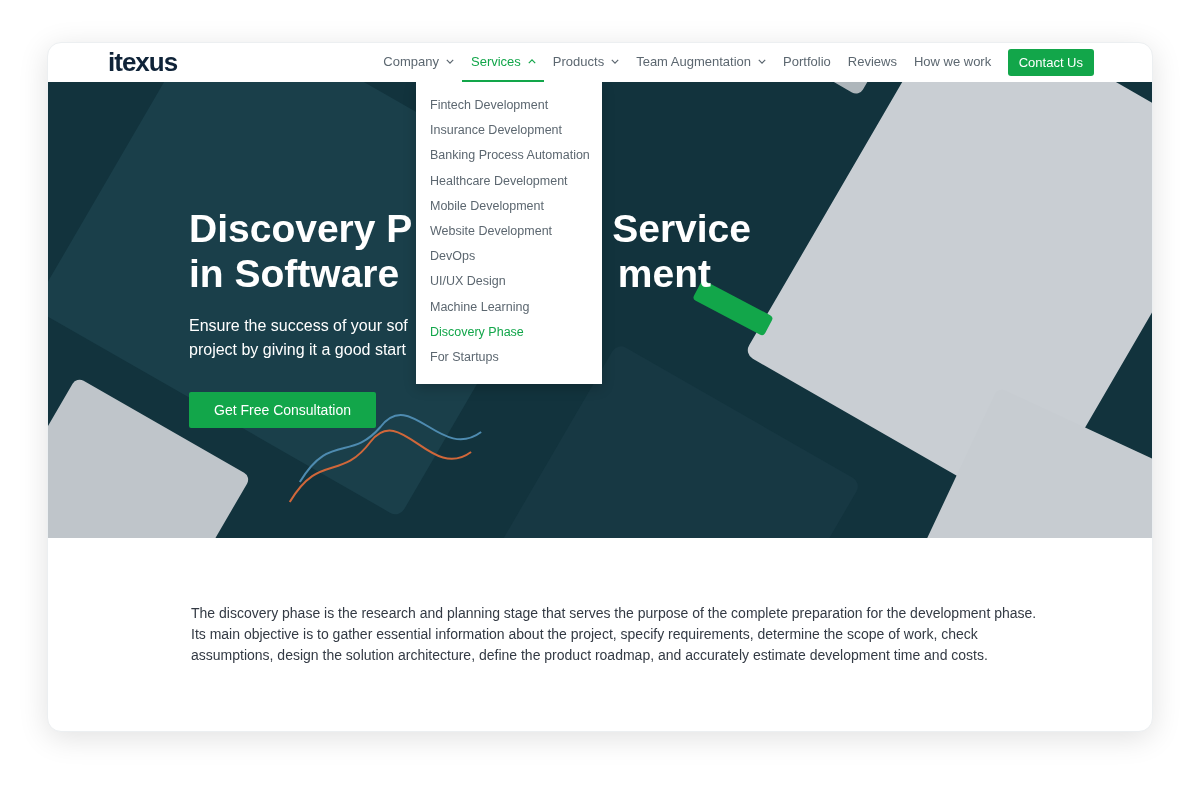 The width and height of the screenshot is (1200, 792). What do you see at coordinates (298, 326) in the screenshot?
I see `hero-subtitle-text: Ensure the success of your sof` at bounding box center [298, 326].